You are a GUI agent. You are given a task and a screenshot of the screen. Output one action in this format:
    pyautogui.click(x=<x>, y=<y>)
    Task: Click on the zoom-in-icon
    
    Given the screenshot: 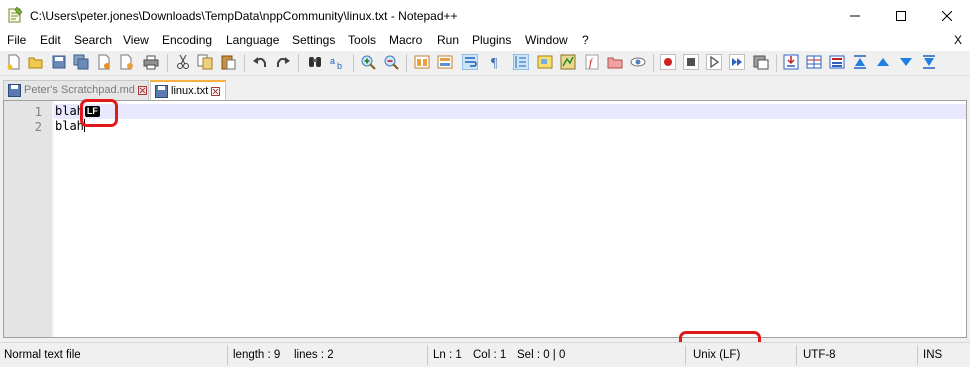 What is the action you would take?
    pyautogui.click(x=368, y=62)
    